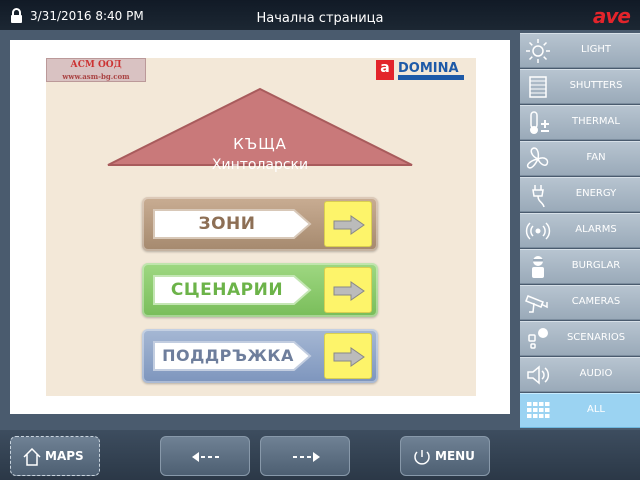  I want to click on scenarios-tag: СЦЕНАРИИ, so click(232, 290).